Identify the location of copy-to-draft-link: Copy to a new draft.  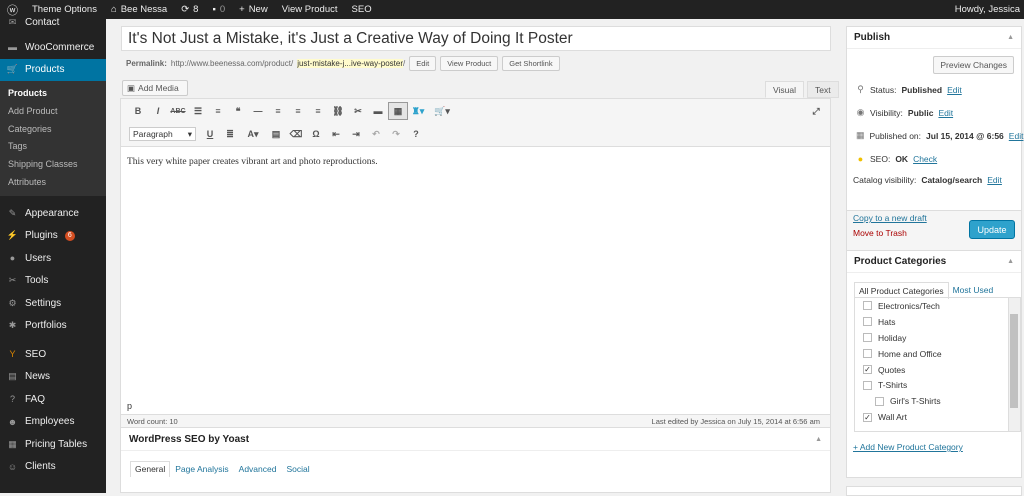
(890, 218).